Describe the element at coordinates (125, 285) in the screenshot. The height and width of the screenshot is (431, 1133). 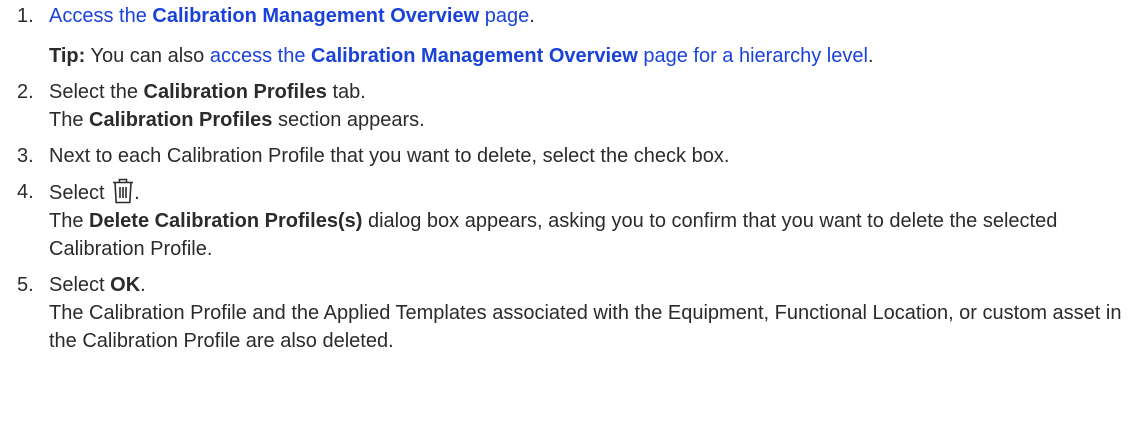
I see `ok-label: OK` at that location.